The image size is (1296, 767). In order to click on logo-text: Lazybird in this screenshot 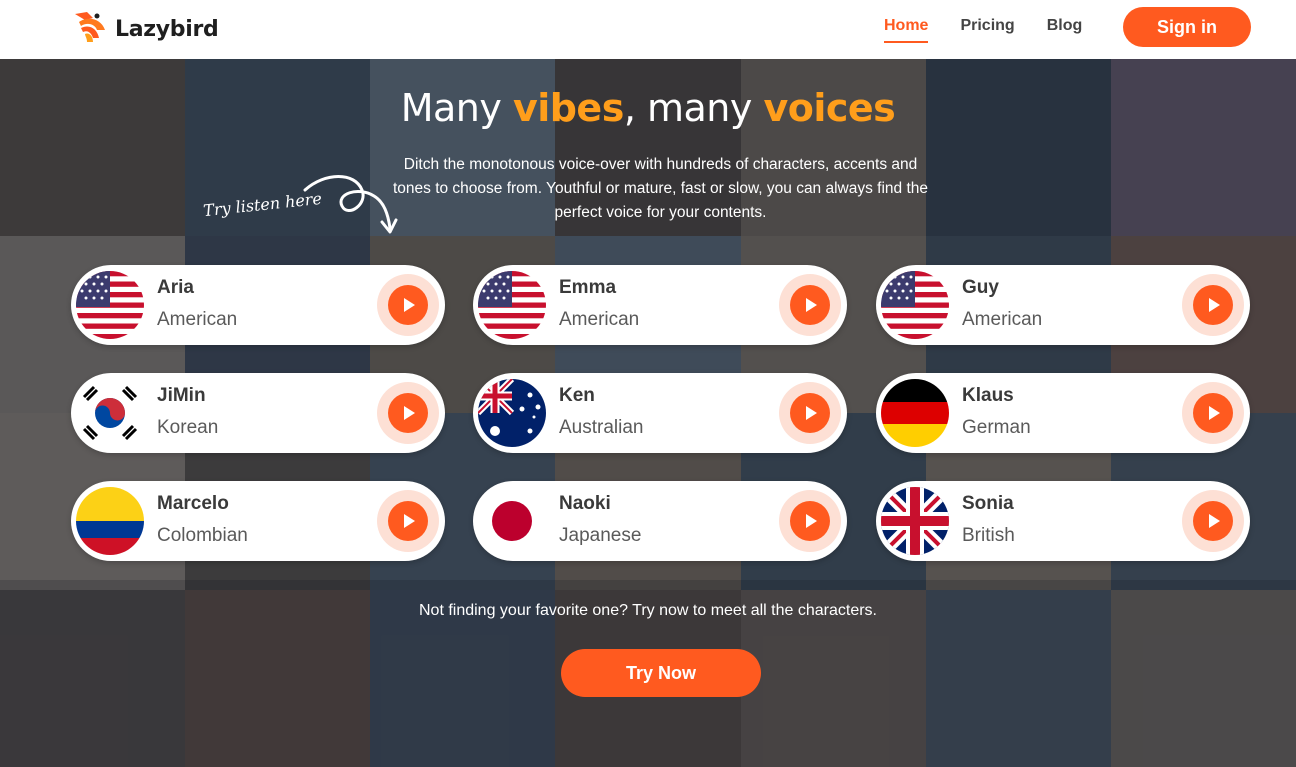, I will do `click(167, 29)`.